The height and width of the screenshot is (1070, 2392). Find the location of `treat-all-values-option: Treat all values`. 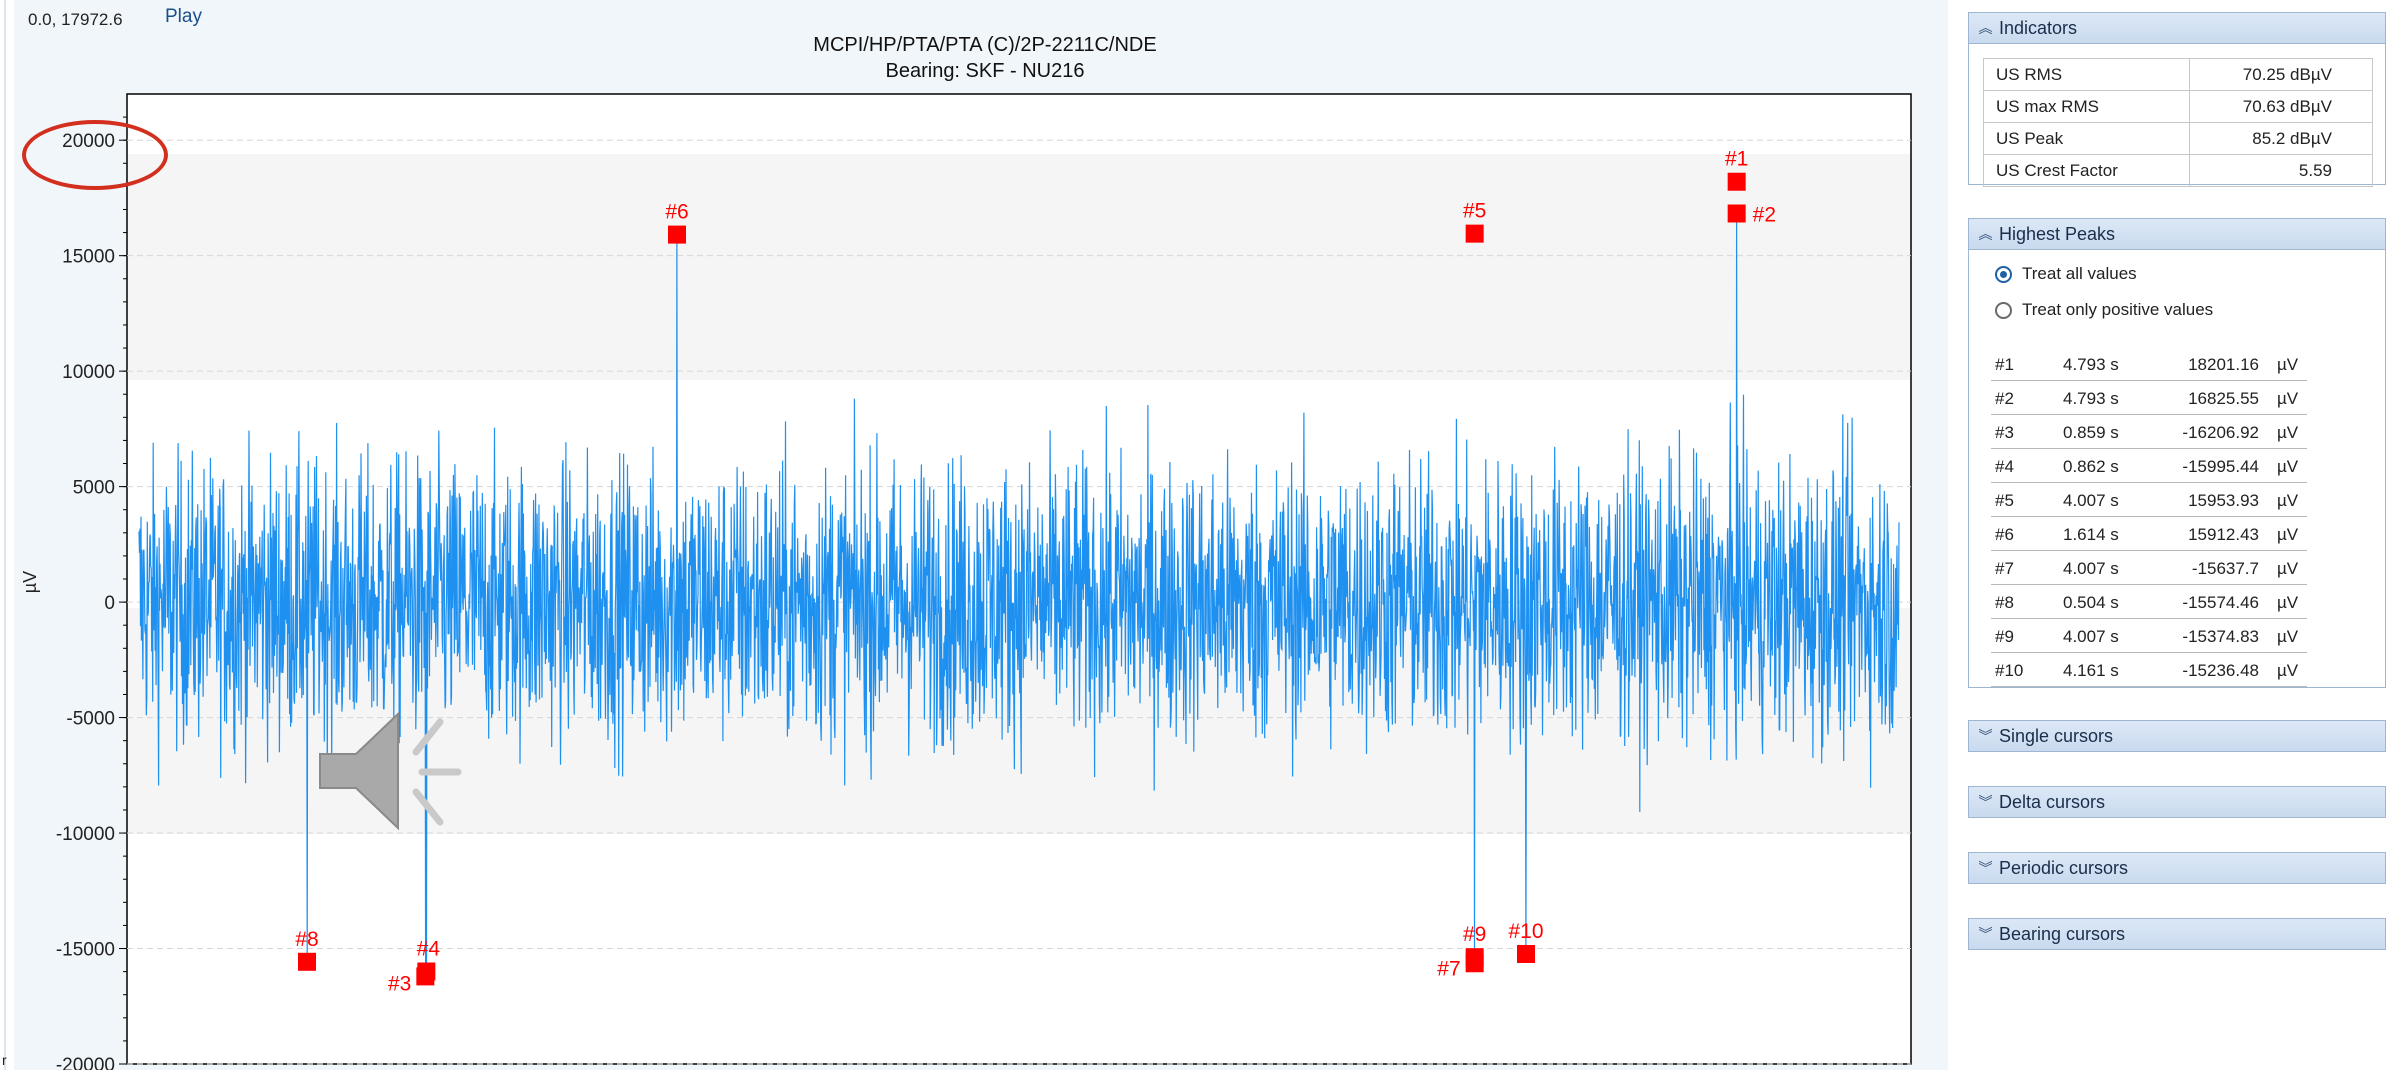

treat-all-values-option: Treat all values is located at coordinates (2066, 274).